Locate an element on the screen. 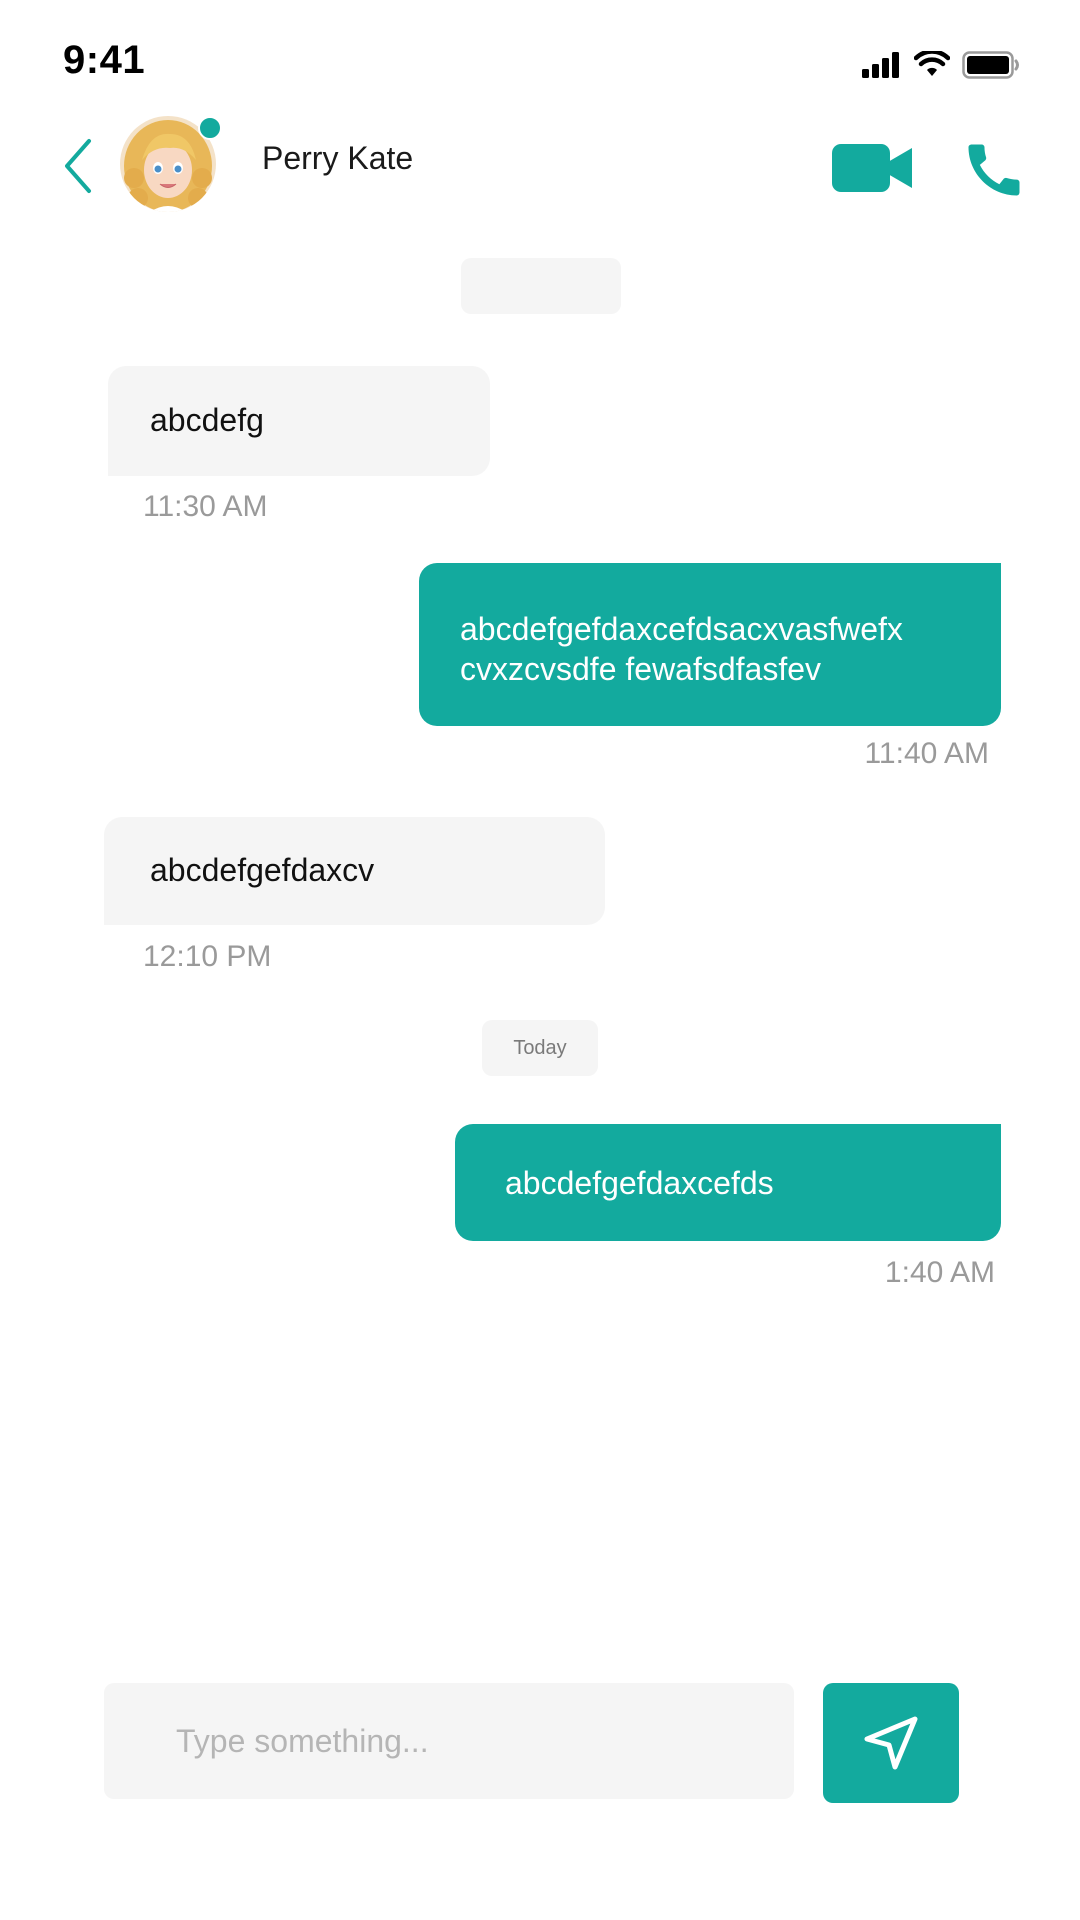  battery-icon is located at coordinates (990, 65).